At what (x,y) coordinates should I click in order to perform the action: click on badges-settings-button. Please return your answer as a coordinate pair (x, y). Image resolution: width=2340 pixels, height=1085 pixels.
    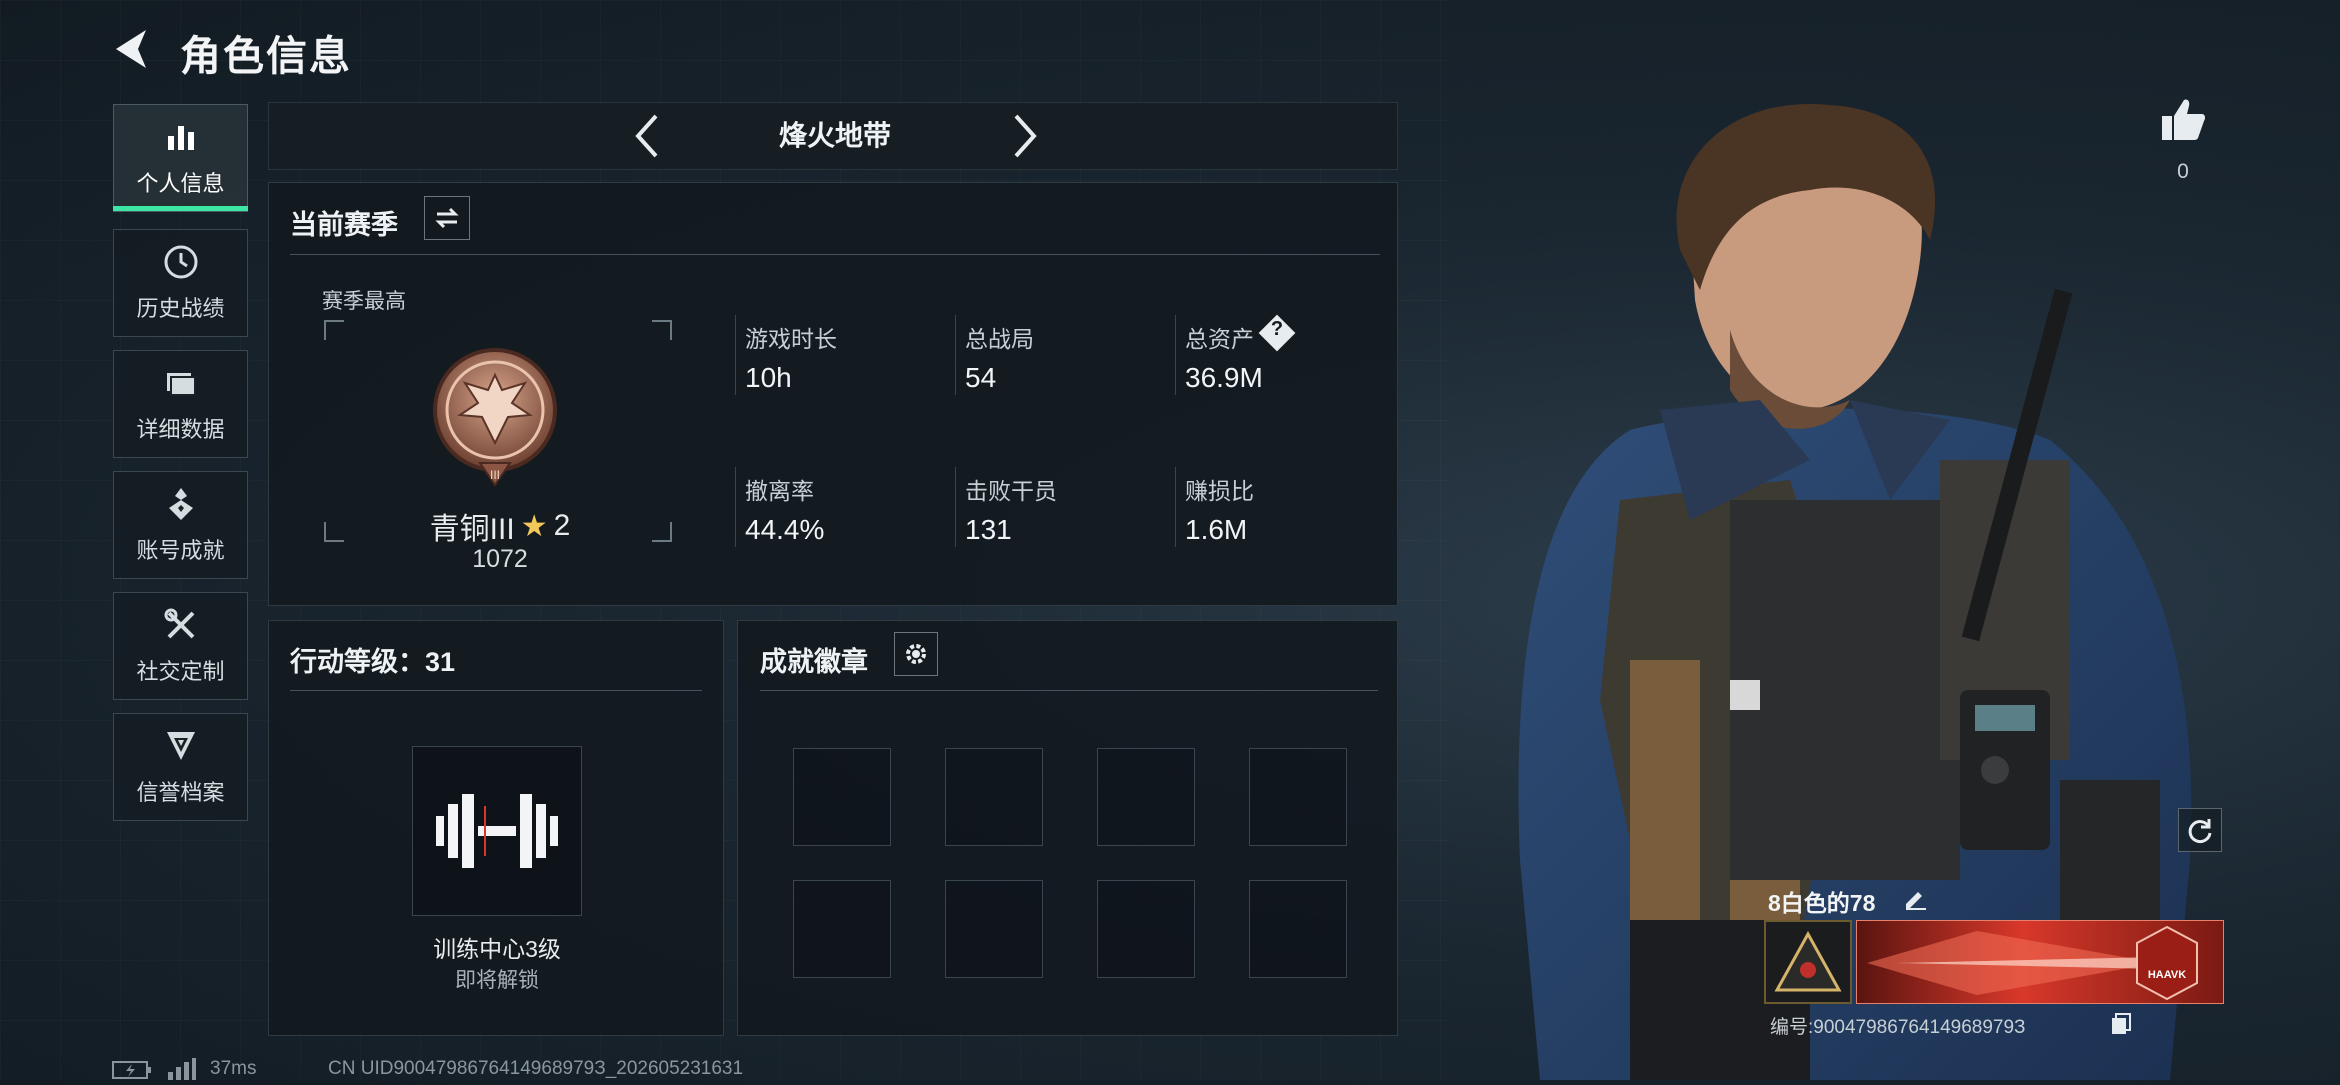
    Looking at the image, I should click on (916, 654).